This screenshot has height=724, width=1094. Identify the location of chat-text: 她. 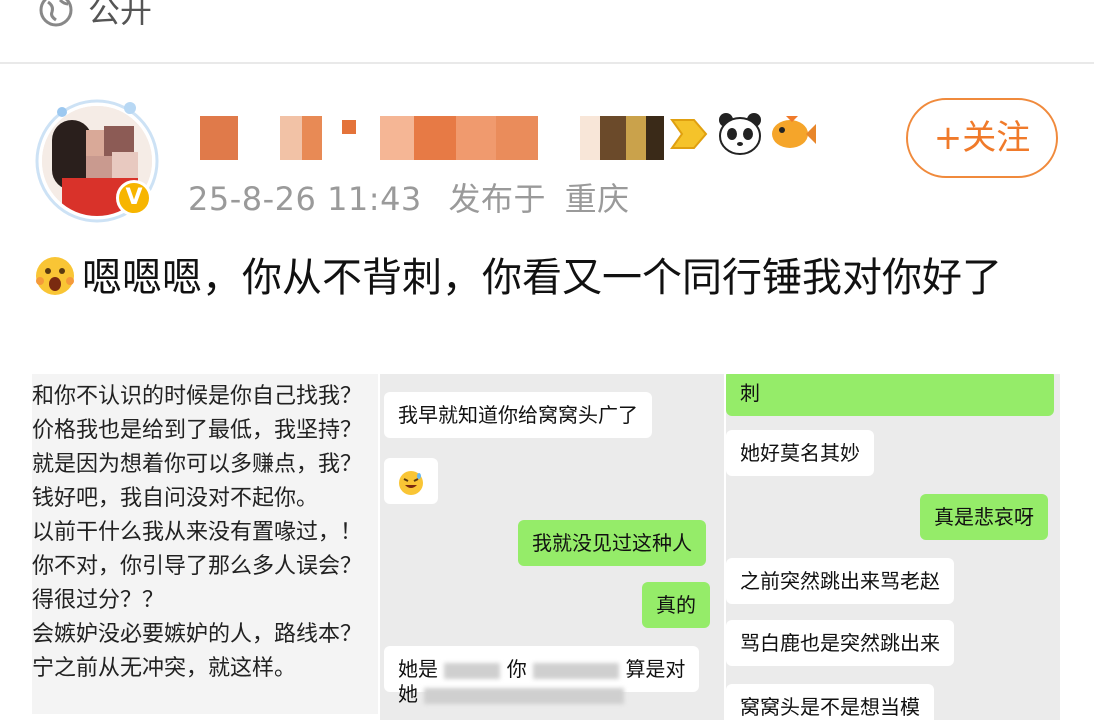
(408, 694).